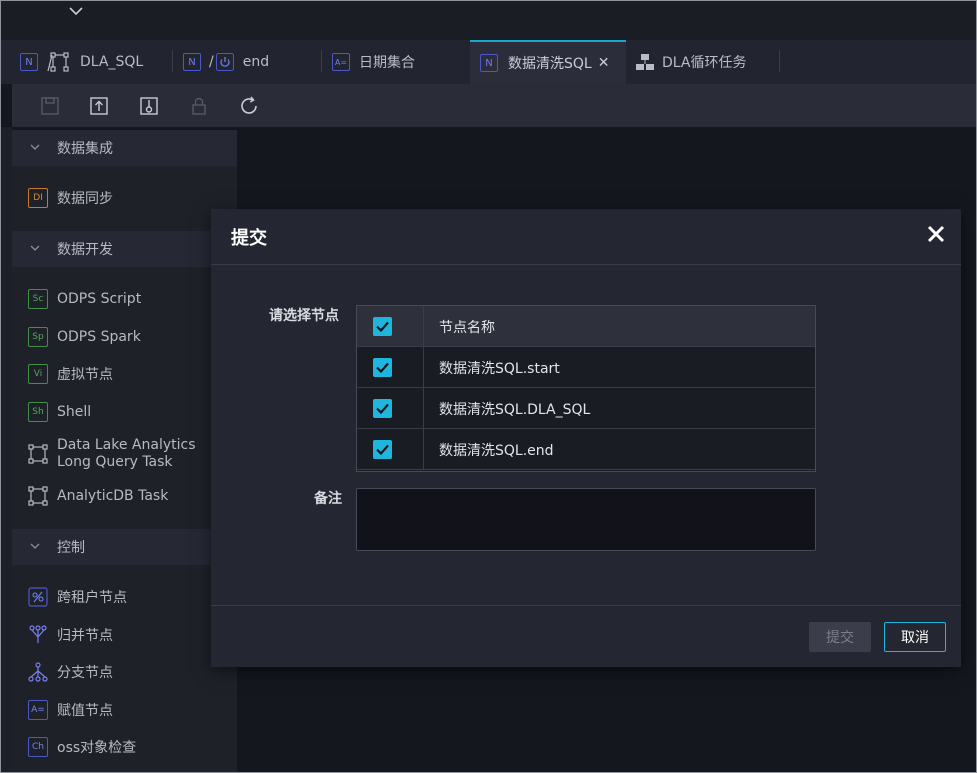 This screenshot has height=773, width=977. I want to click on tab-dla-sql: N DLA_SQL, so click(81, 62).